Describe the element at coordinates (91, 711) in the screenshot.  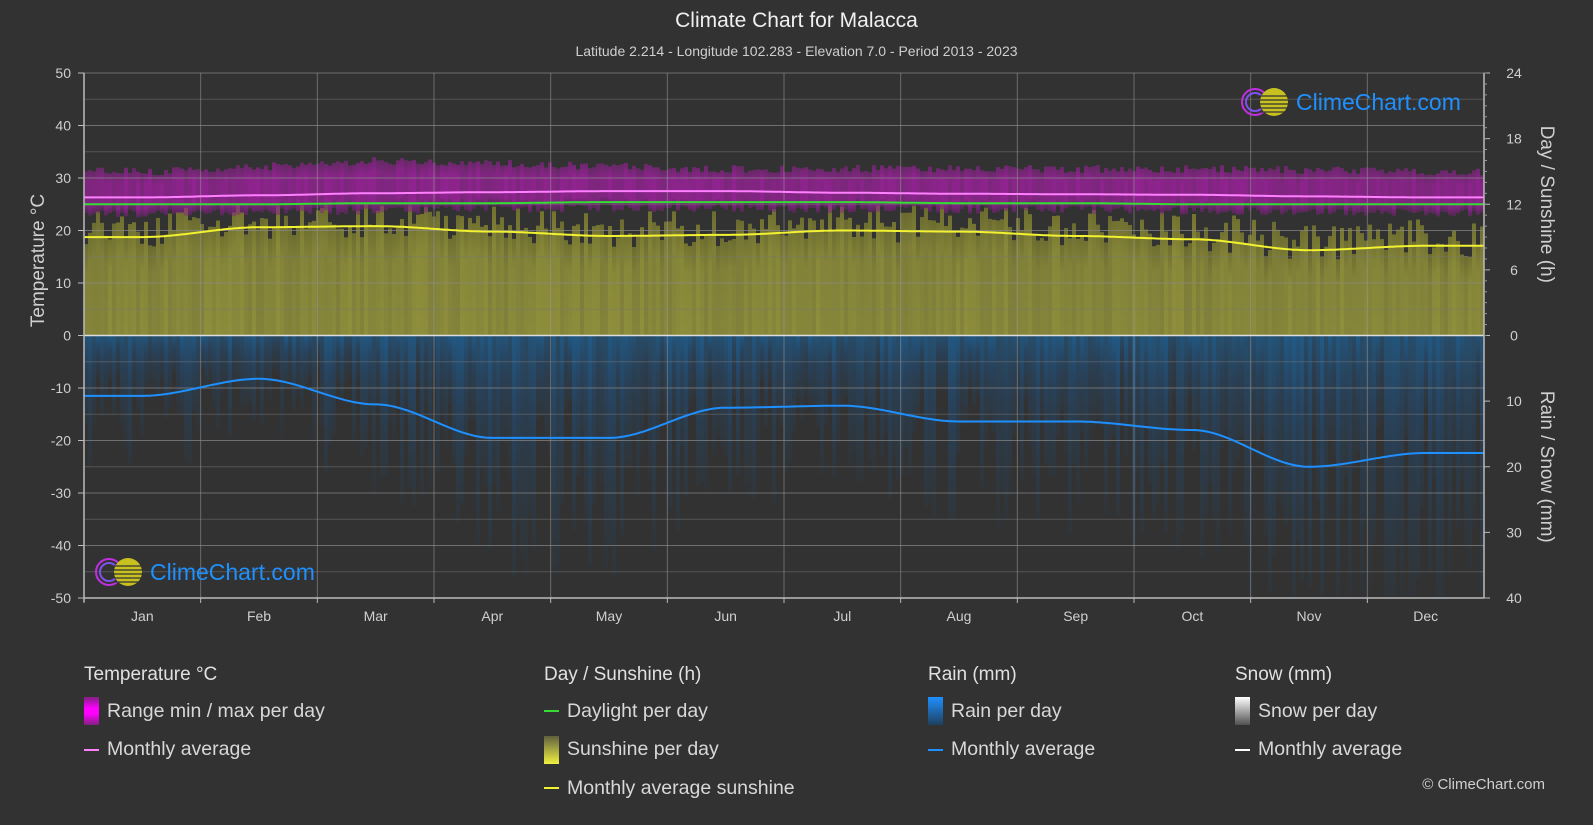
I see `temp-range-swatch-icon` at that location.